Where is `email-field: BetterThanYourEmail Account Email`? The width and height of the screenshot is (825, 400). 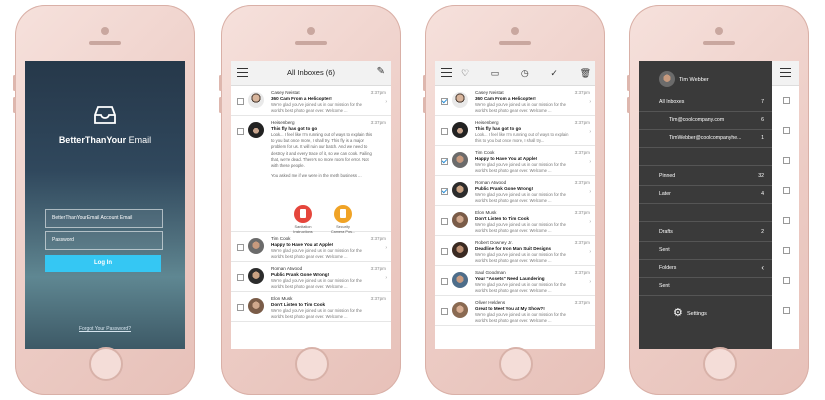 email-field: BetterThanYourEmail Account Email is located at coordinates (104, 218).